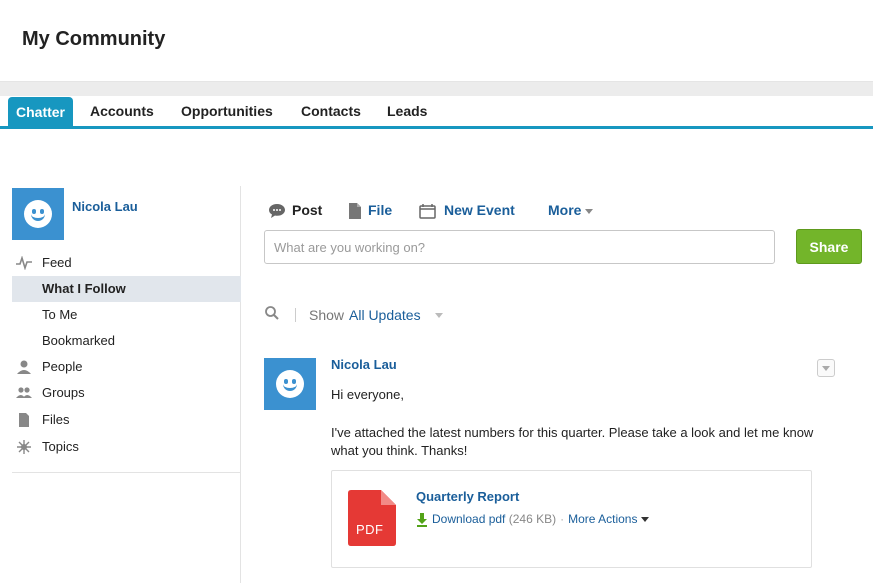 The height and width of the screenshot is (583, 873). What do you see at coordinates (126, 263) in the screenshot?
I see `sidebar-item-feed: Feed` at bounding box center [126, 263].